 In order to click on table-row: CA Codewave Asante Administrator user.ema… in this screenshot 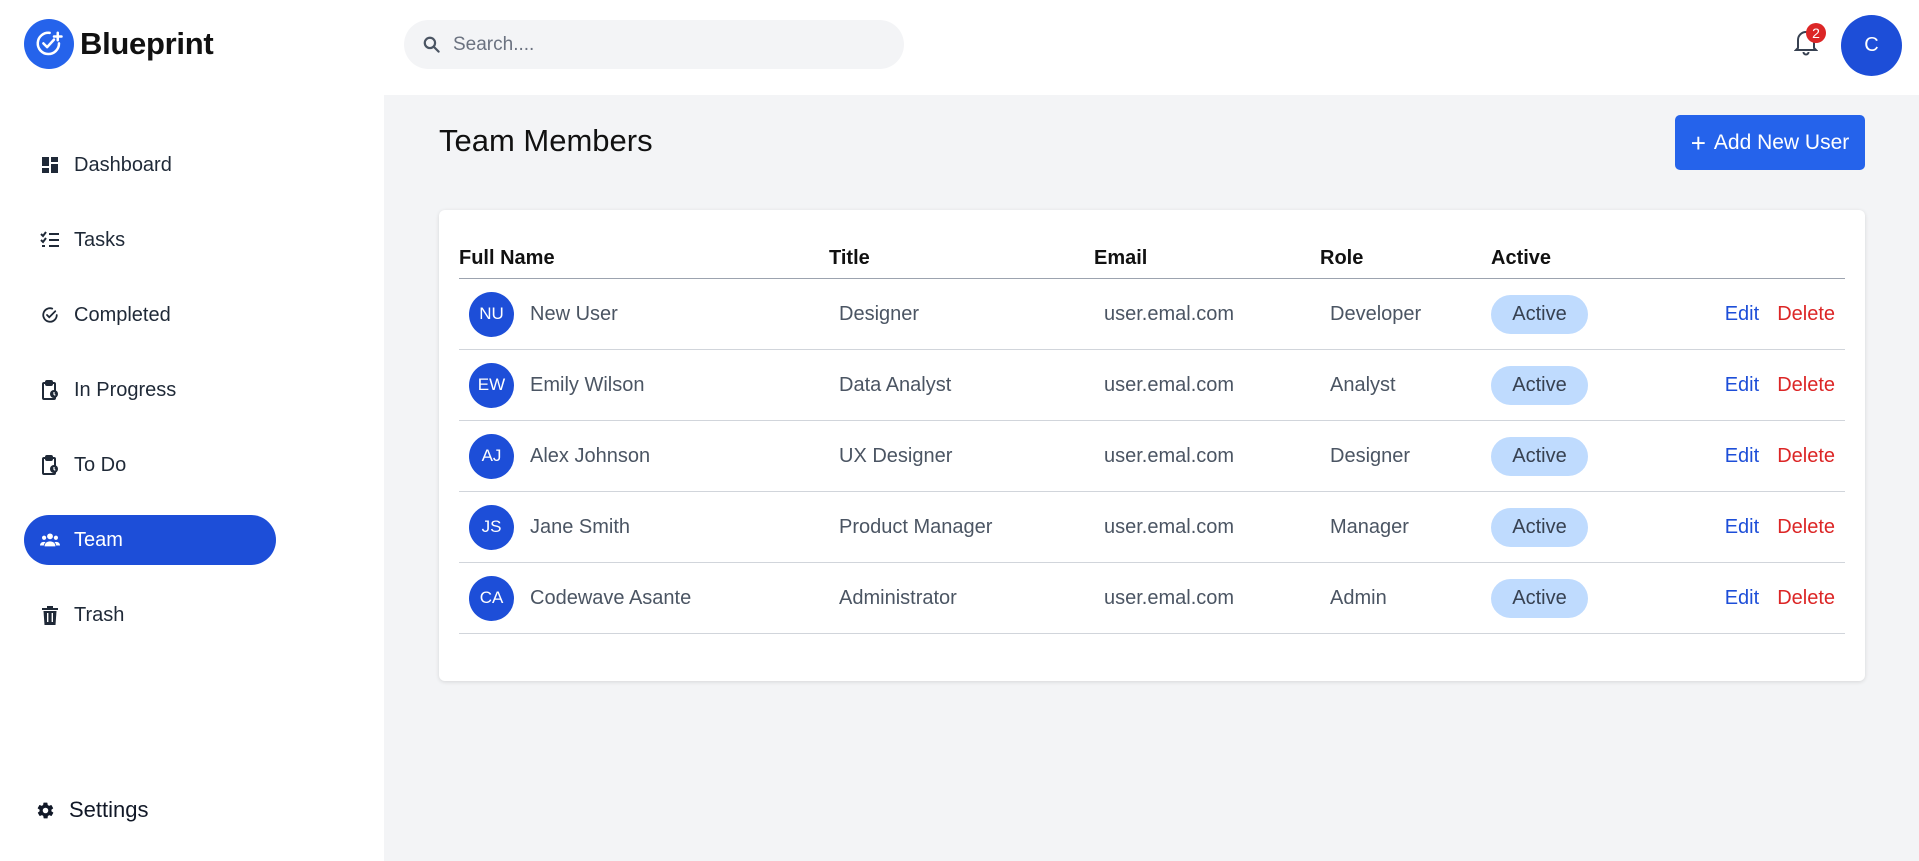, I will do `click(1152, 598)`.